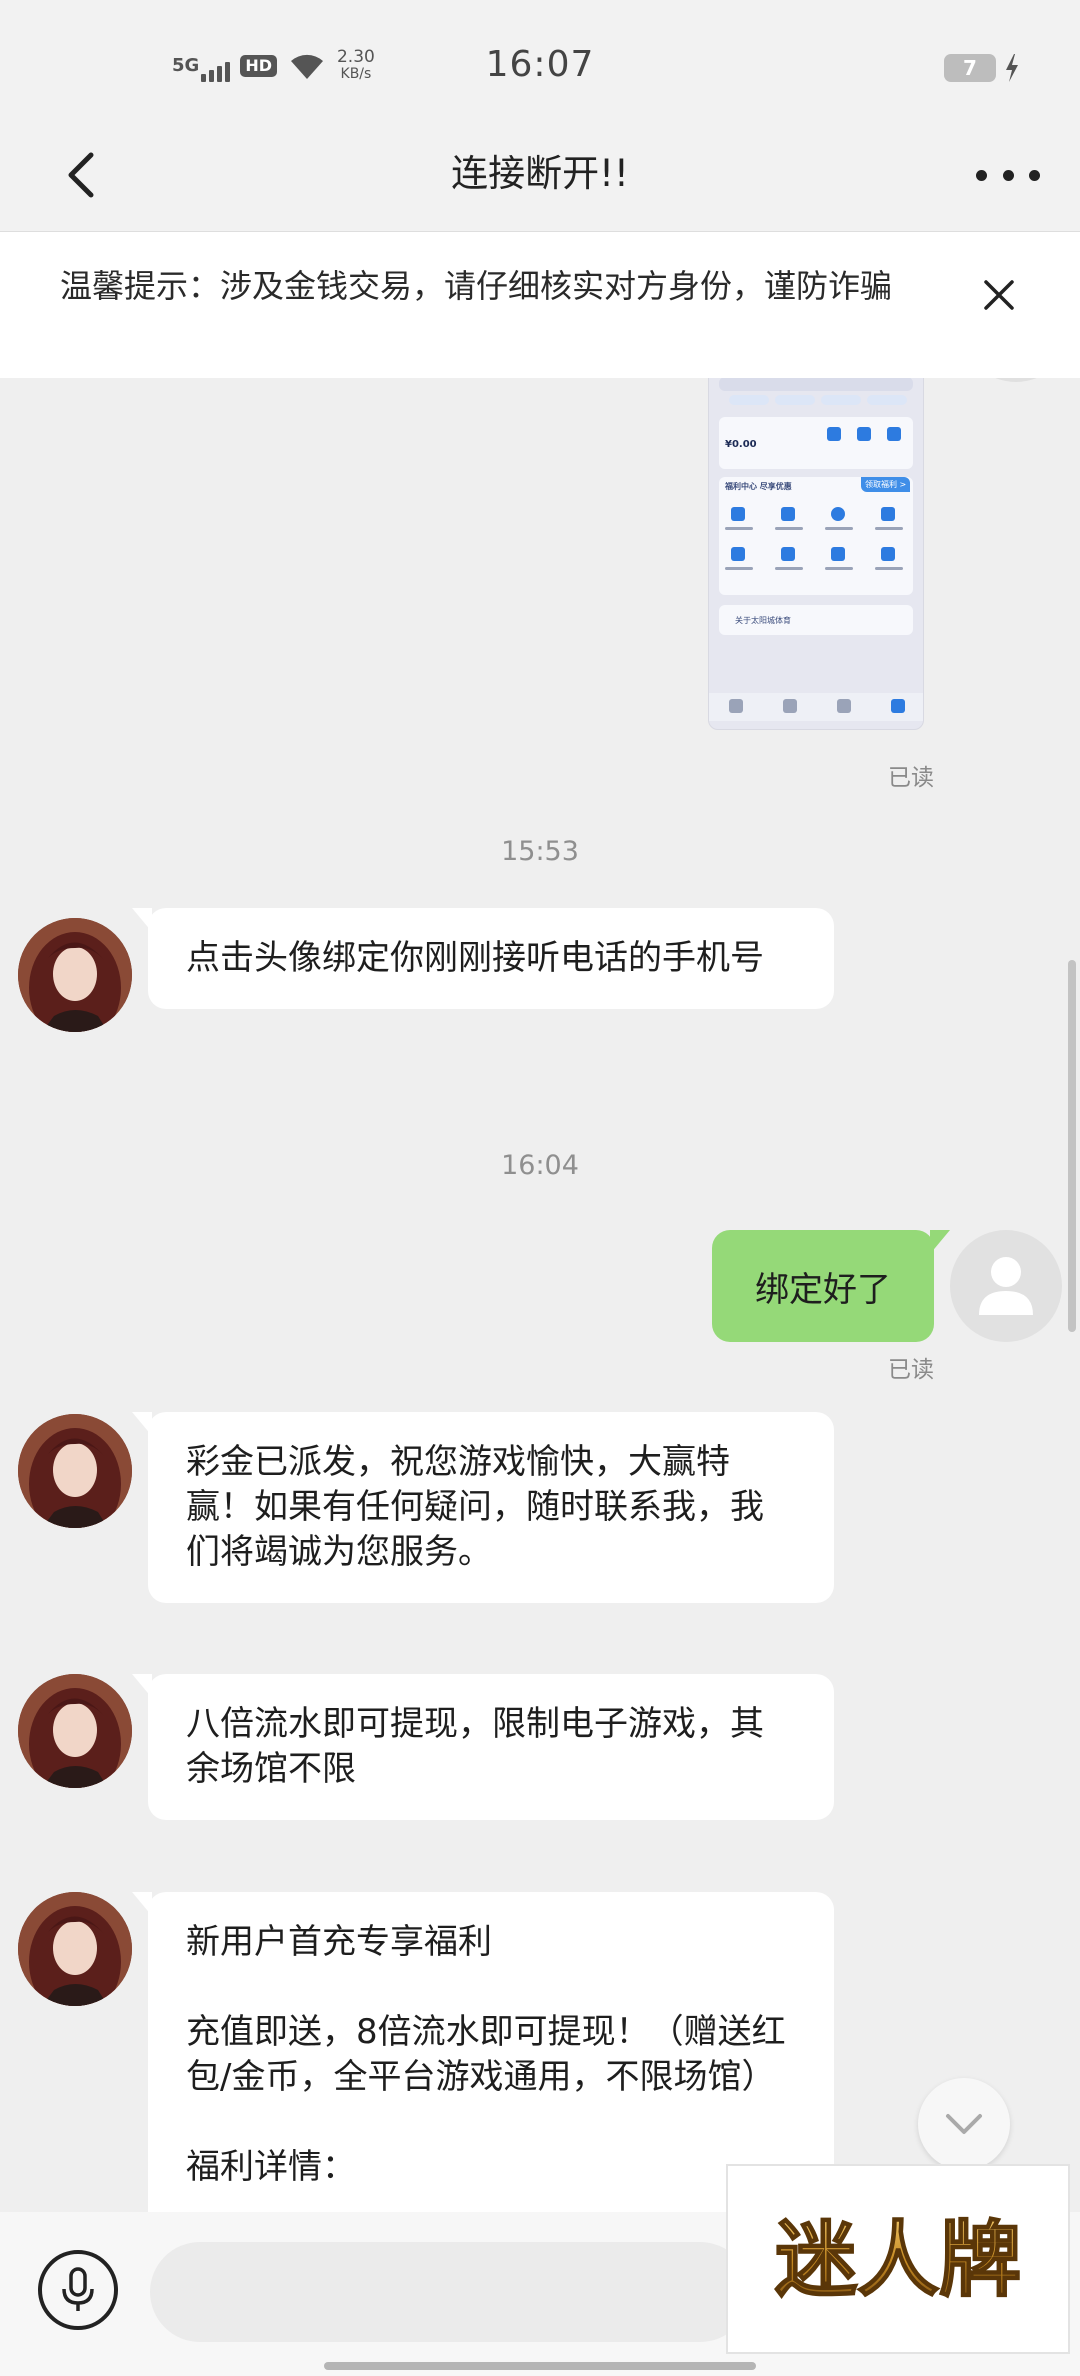 The height and width of the screenshot is (2376, 1080). Describe the element at coordinates (483, 958) in the screenshot. I see `incoming-message: 点击头像绑定你刚刚接听电话的手机号` at that location.